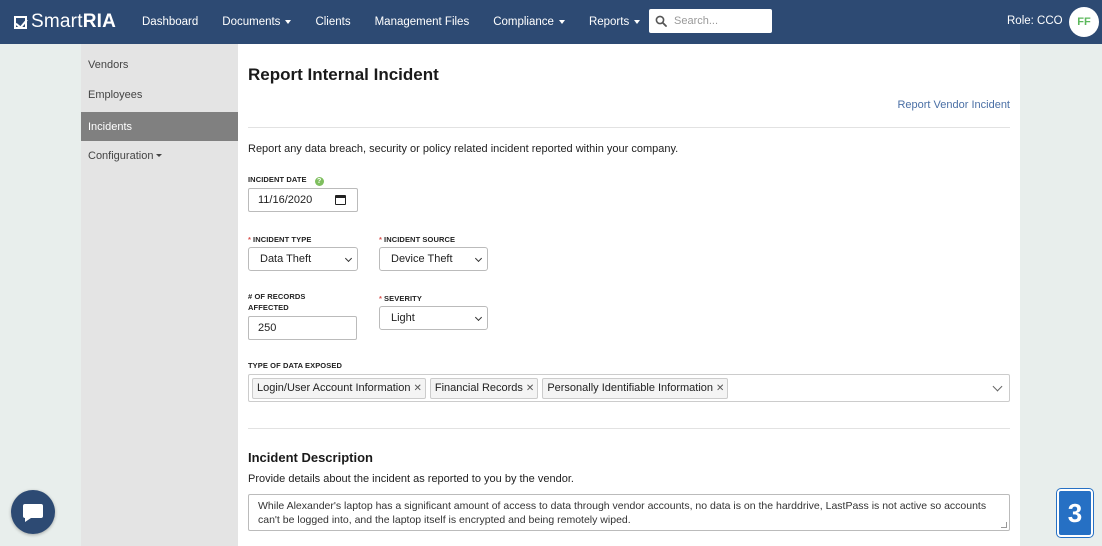 The image size is (1102, 546). What do you see at coordinates (285, 200) in the screenshot?
I see `incident-date-value: 11/16/2020` at bounding box center [285, 200].